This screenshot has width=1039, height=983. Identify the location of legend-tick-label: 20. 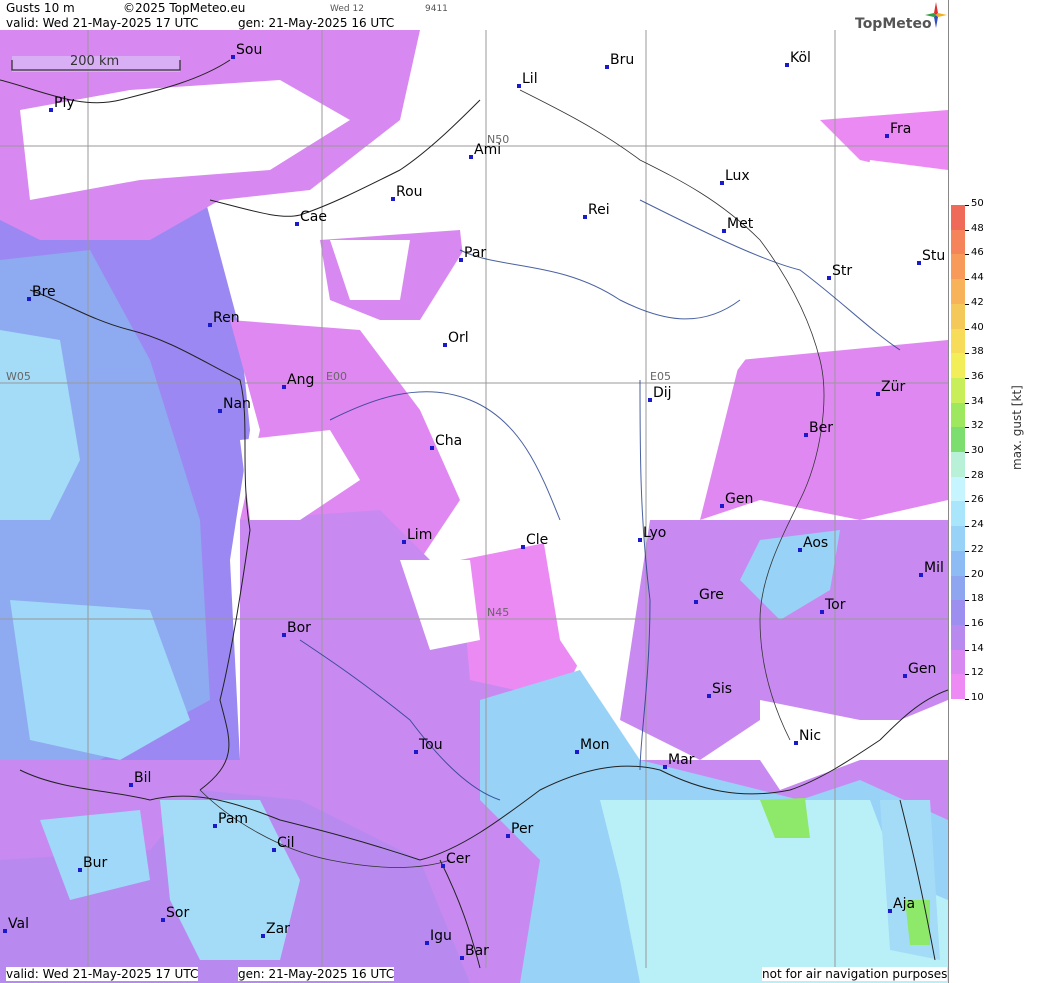
(977, 574).